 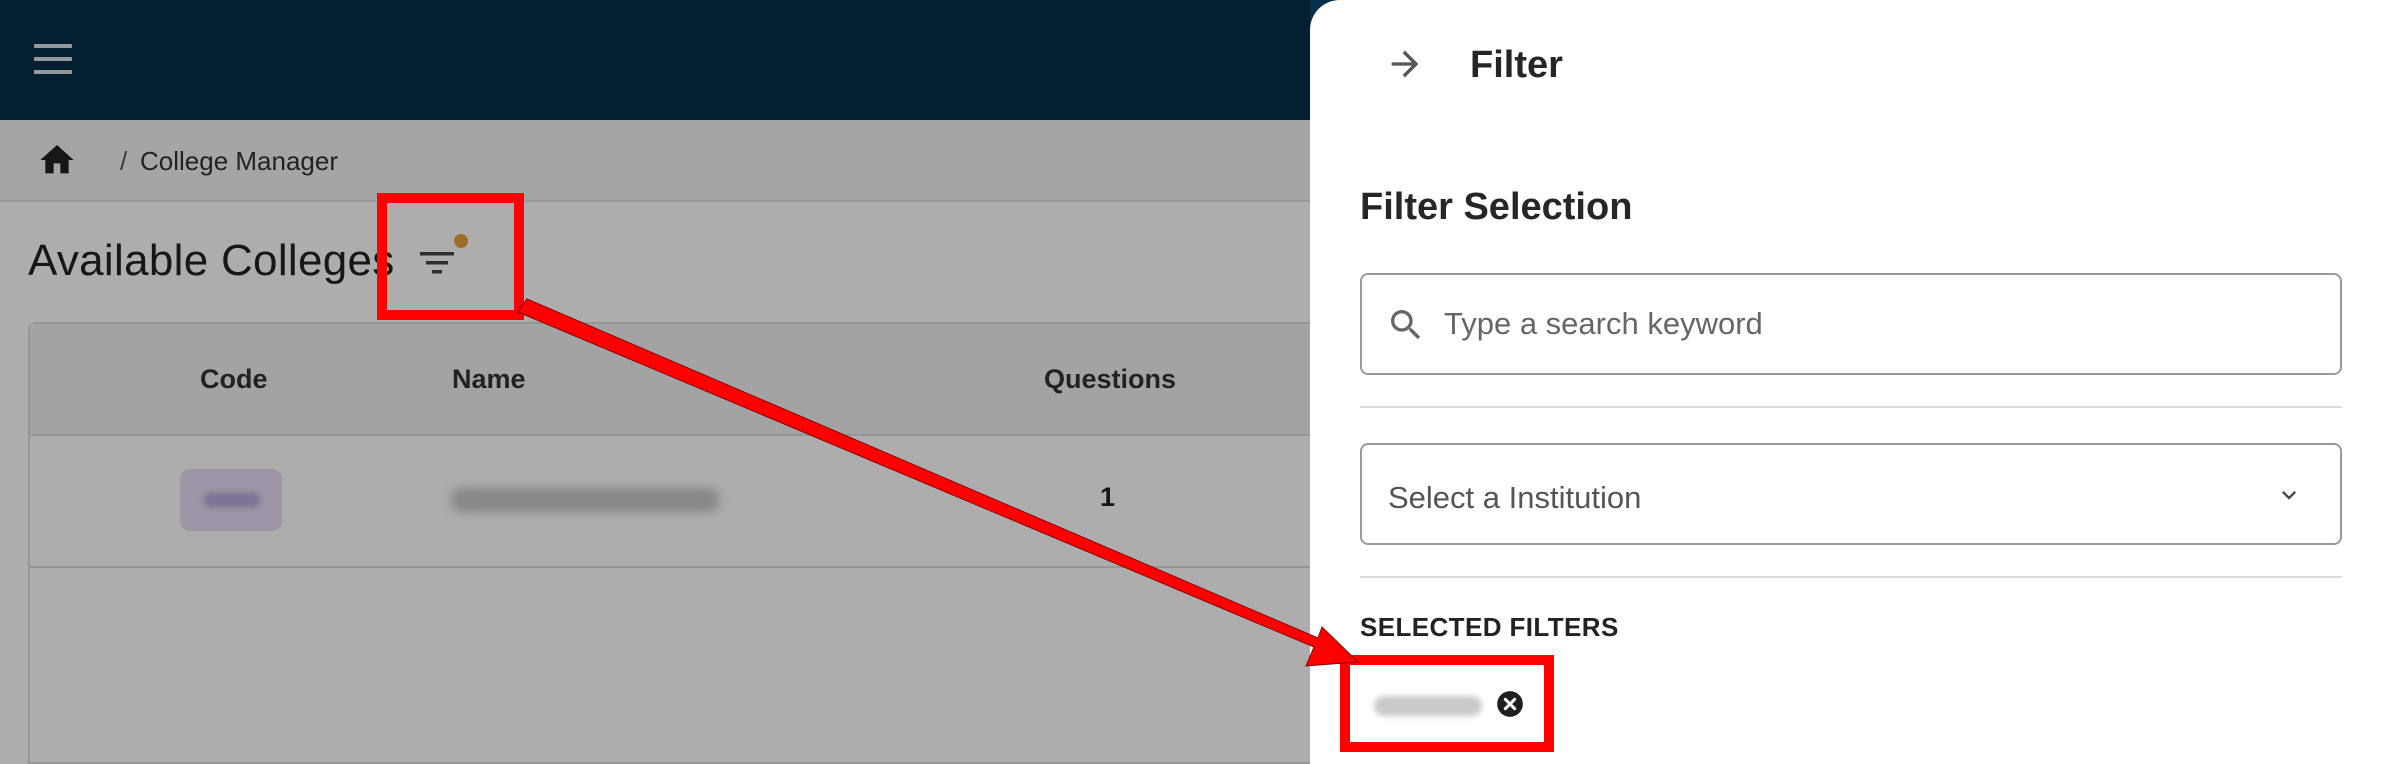 What do you see at coordinates (1516, 65) in the screenshot?
I see `drawer-title: Filter` at bounding box center [1516, 65].